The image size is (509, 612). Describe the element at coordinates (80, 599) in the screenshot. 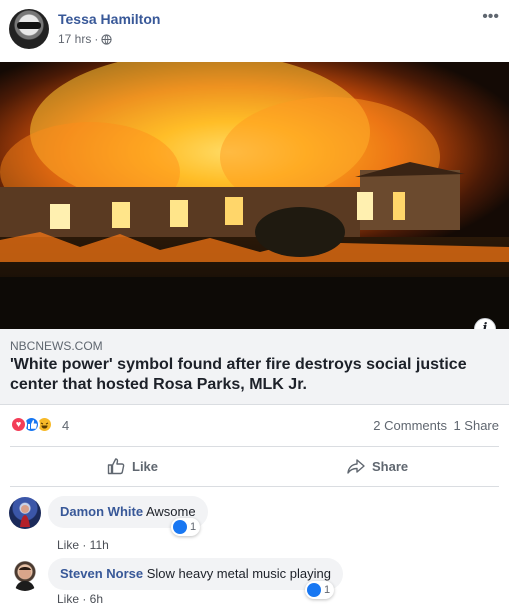

I see `comment-actions: Like · 6h` at that location.